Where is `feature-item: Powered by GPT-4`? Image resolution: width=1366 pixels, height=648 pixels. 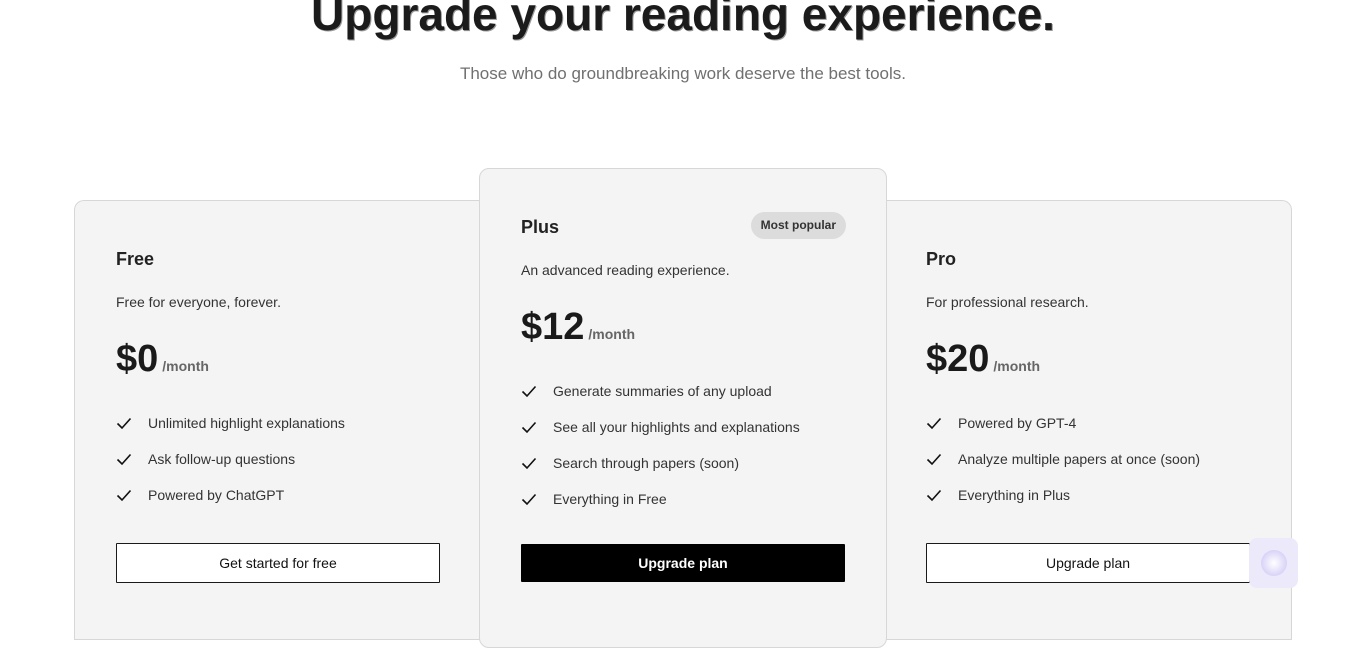
feature-item: Powered by GPT-4 is located at coordinates (1088, 423).